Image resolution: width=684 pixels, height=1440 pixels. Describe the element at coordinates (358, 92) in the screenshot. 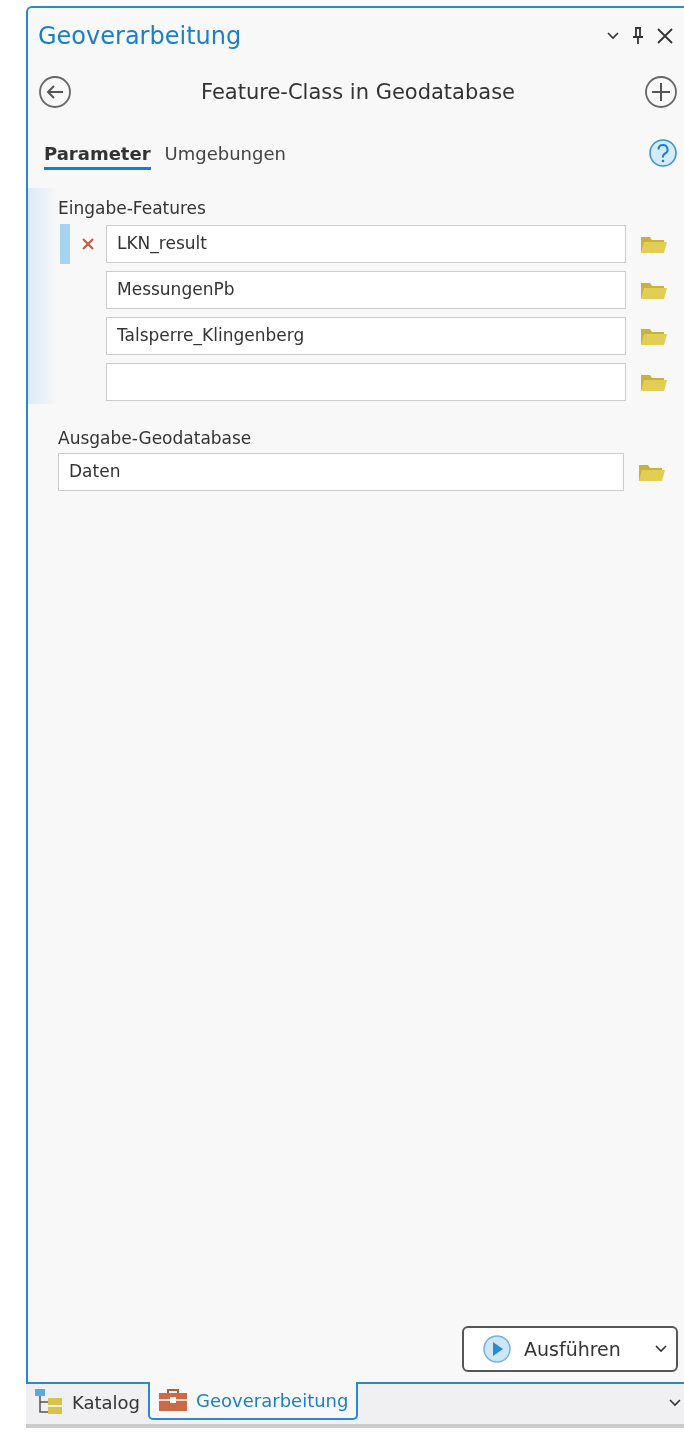

I see `tool-title: Feature-Class in Geodatabase` at that location.